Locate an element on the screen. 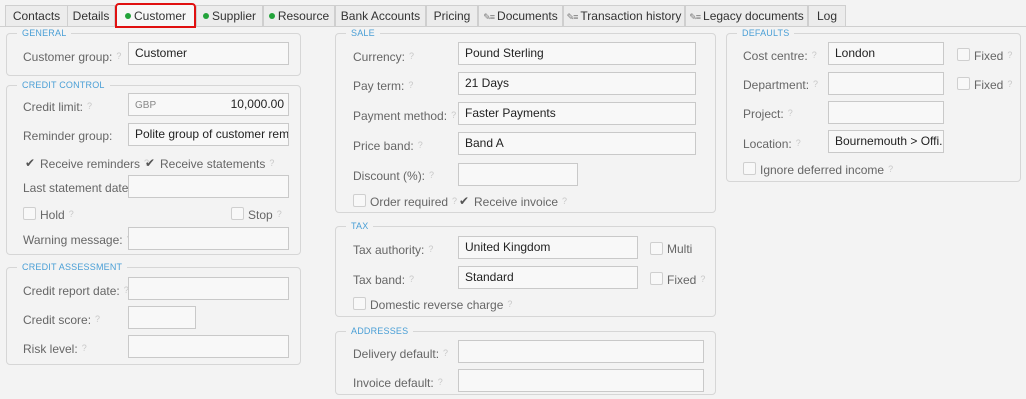 The width and height of the screenshot is (1026, 399). discount-field is located at coordinates (518, 174).